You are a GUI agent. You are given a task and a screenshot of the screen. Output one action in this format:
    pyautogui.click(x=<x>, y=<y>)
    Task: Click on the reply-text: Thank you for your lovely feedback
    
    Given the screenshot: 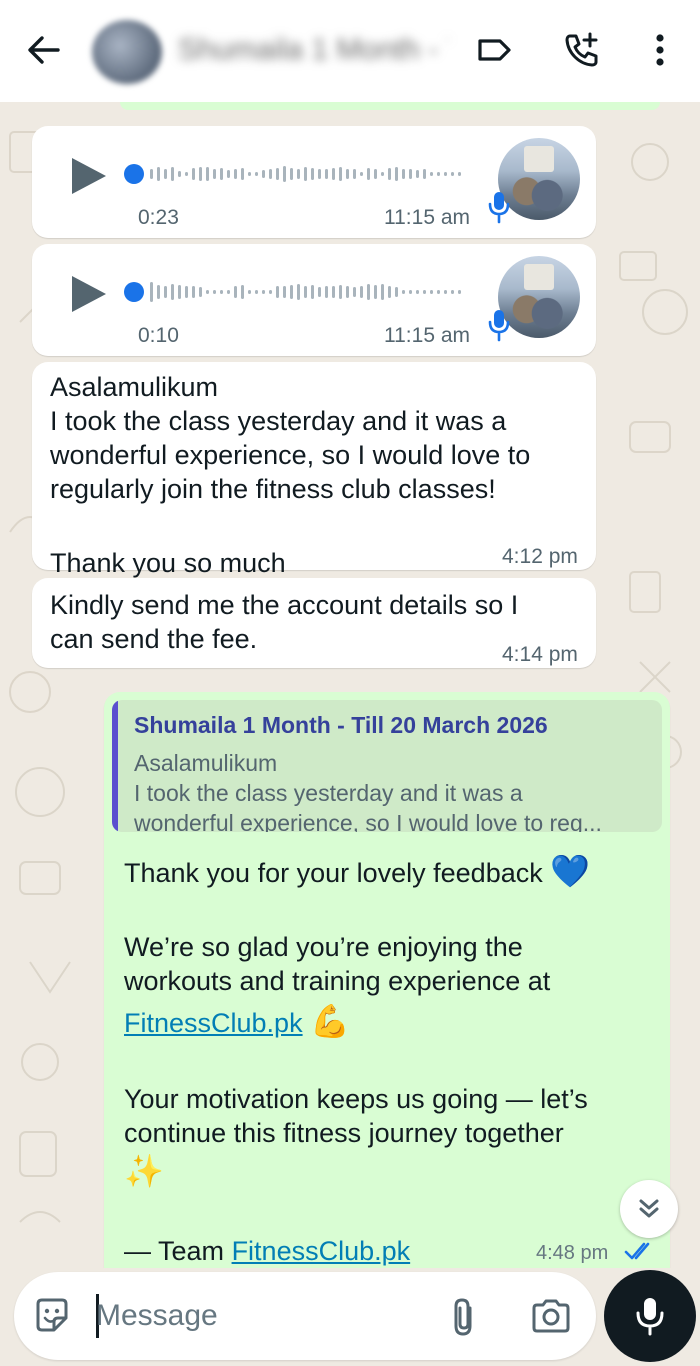 What is the action you would take?
    pyautogui.click(x=333, y=873)
    